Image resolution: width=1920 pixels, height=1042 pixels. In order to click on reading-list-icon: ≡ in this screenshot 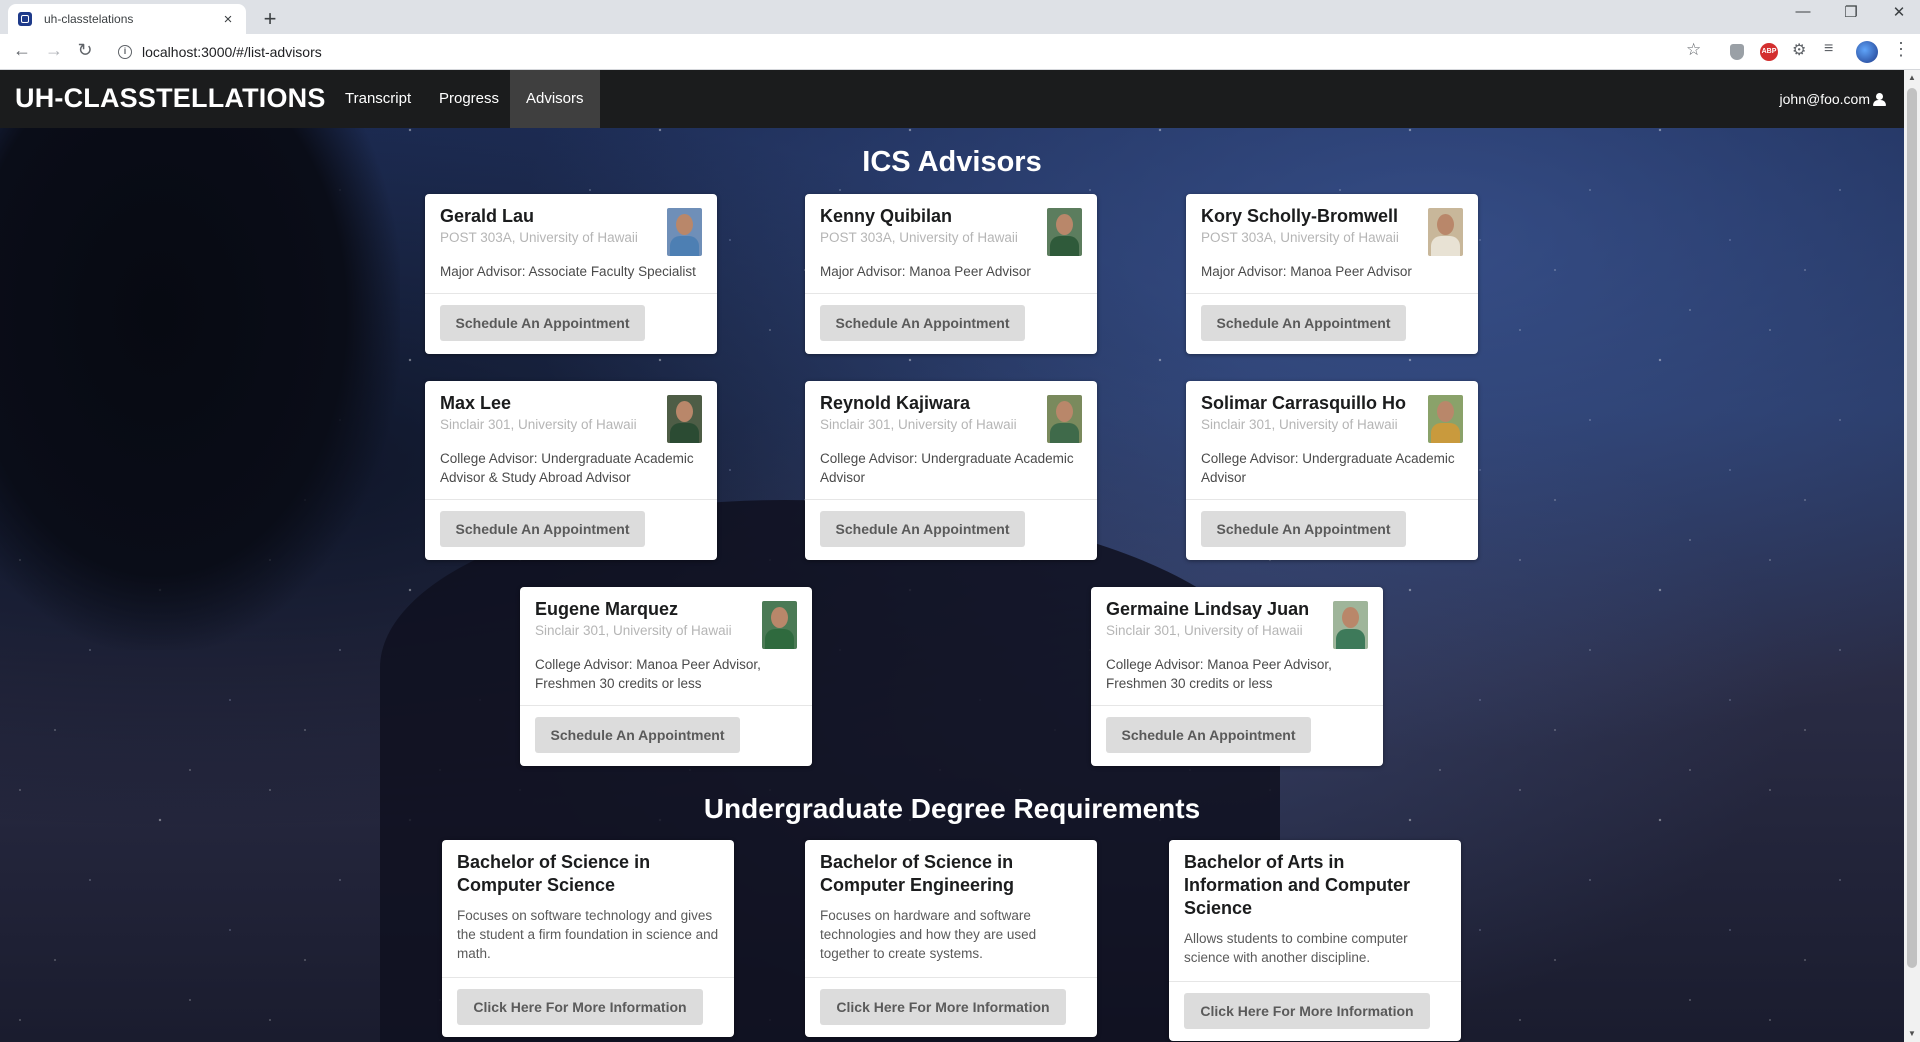, I will do `click(1833, 49)`.